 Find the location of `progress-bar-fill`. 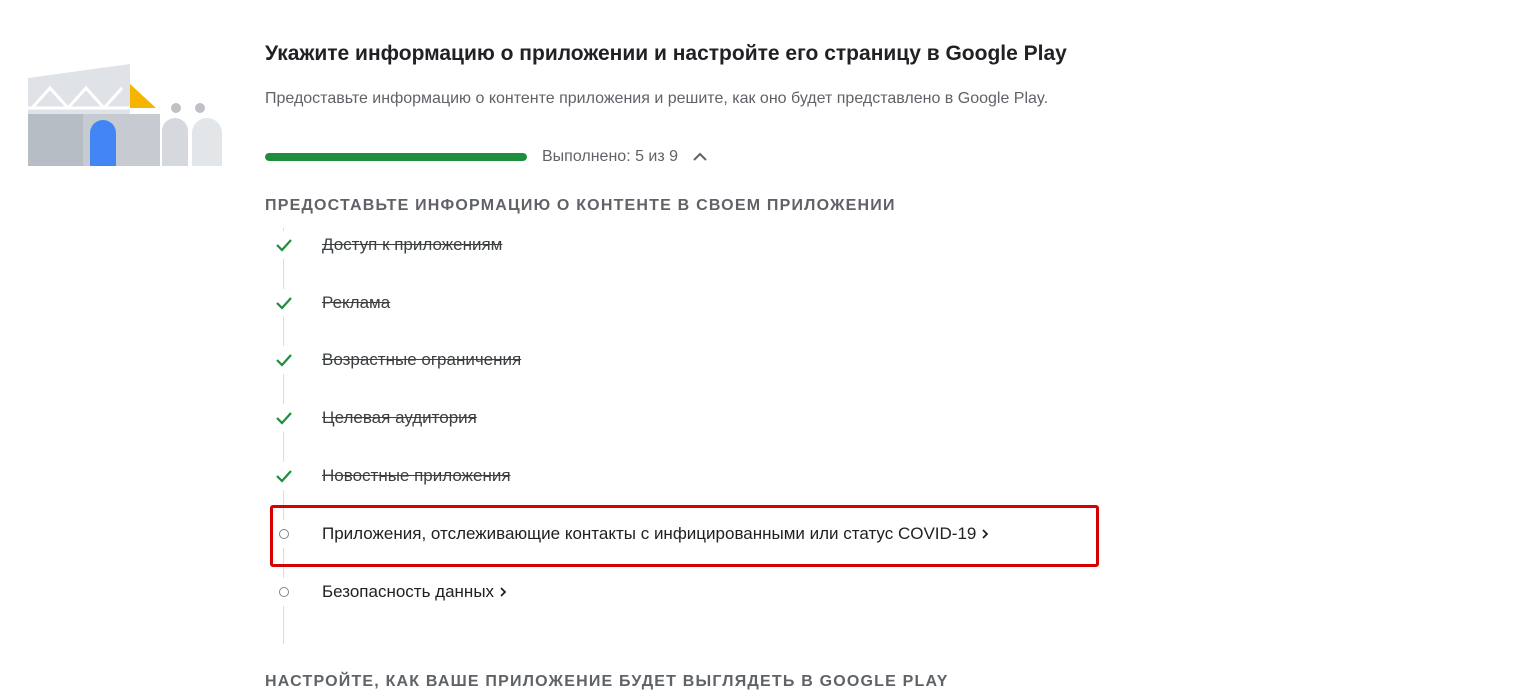

progress-bar-fill is located at coordinates (396, 157).